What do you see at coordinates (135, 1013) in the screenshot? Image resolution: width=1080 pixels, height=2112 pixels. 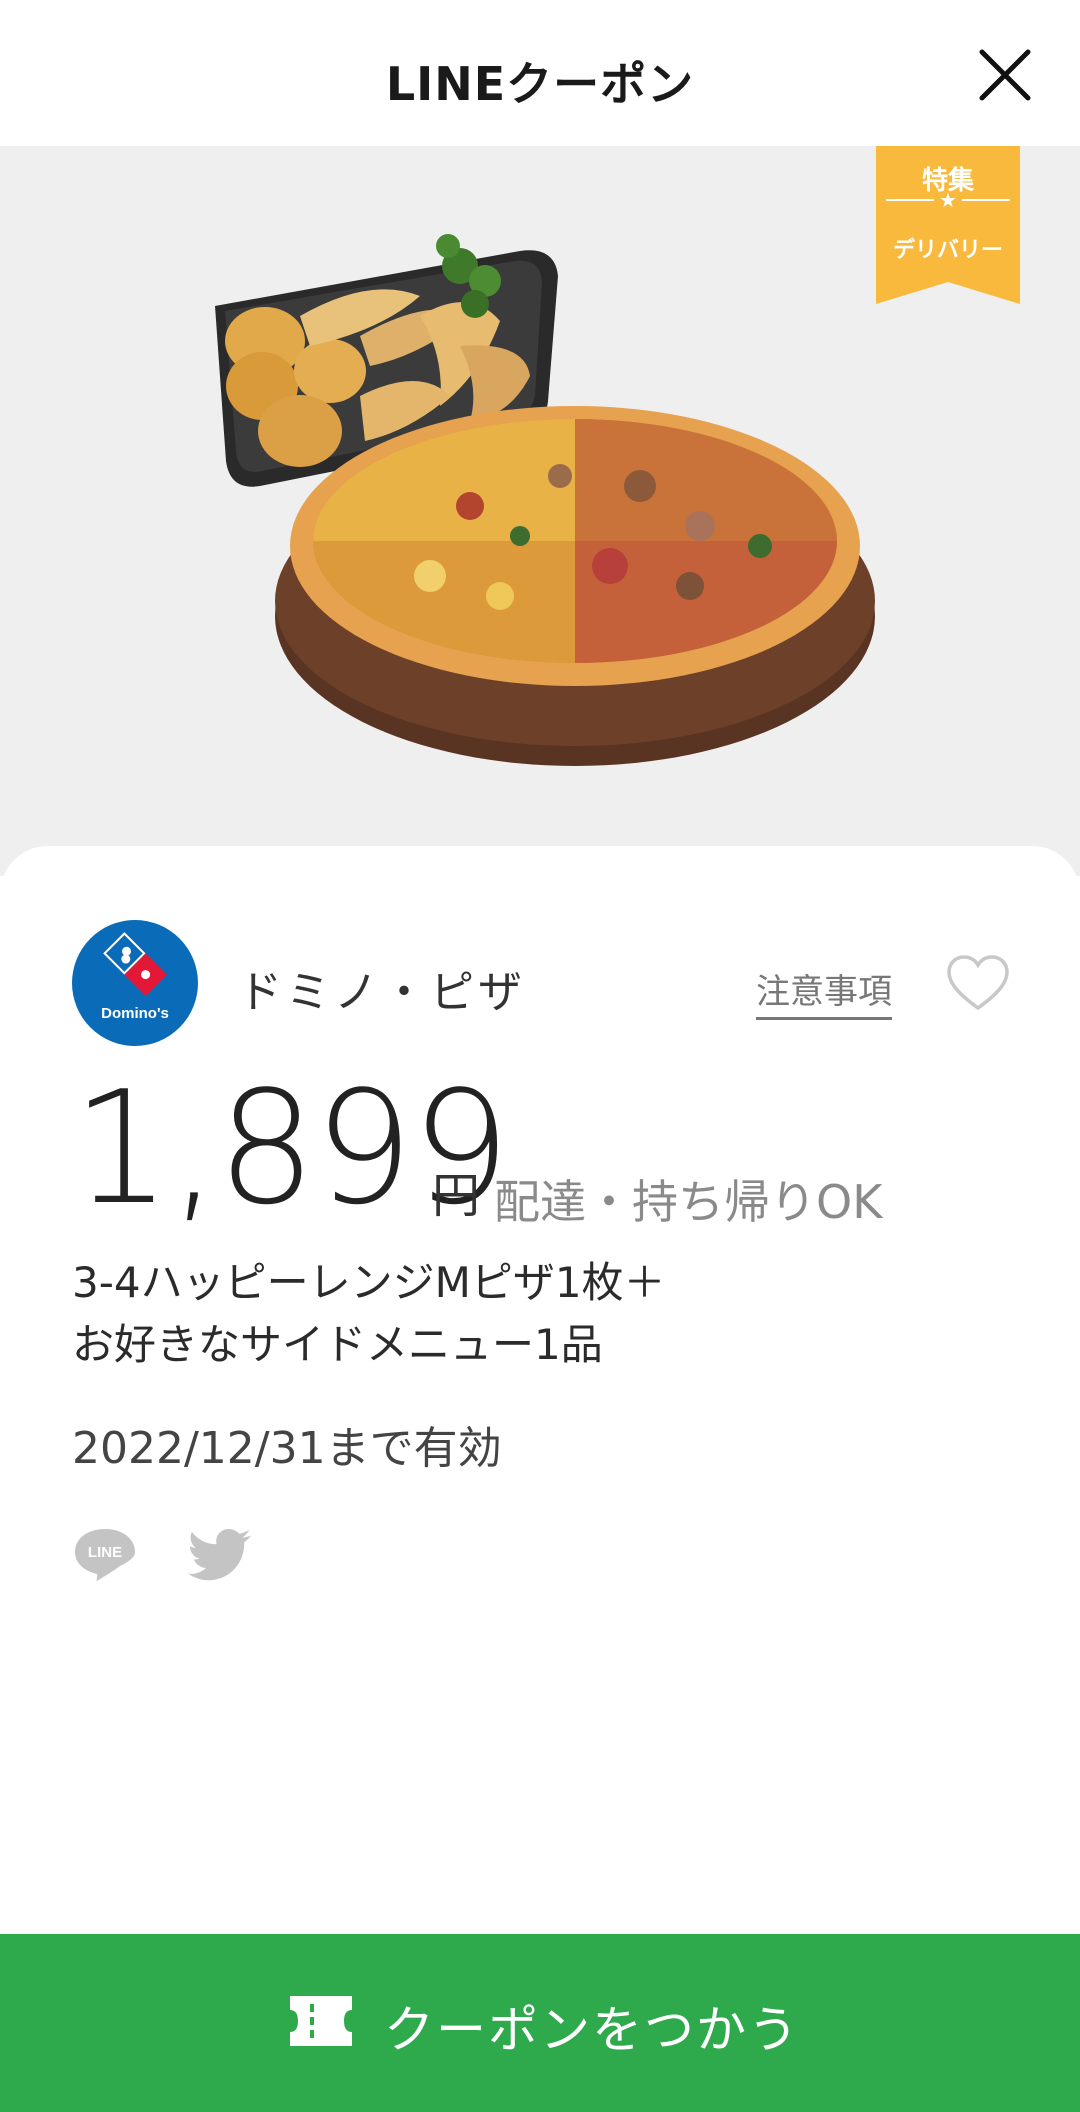 I see `logo-text: Domino's` at bounding box center [135, 1013].